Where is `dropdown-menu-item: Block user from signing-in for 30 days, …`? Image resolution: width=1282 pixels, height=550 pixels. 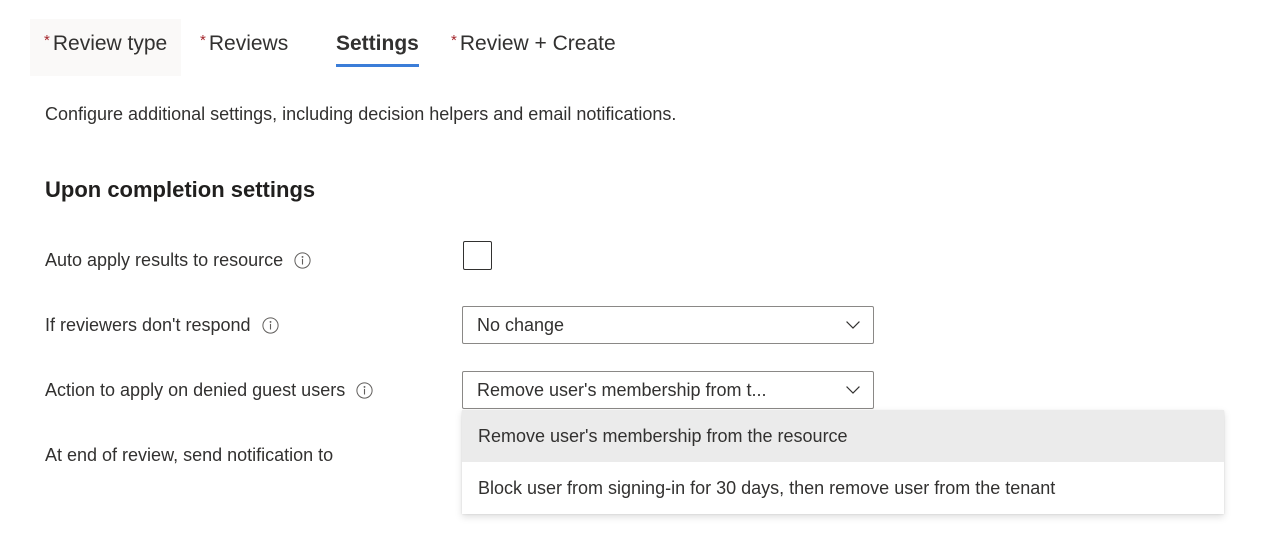 dropdown-menu-item: Block user from signing-in for 30 days, … is located at coordinates (843, 488).